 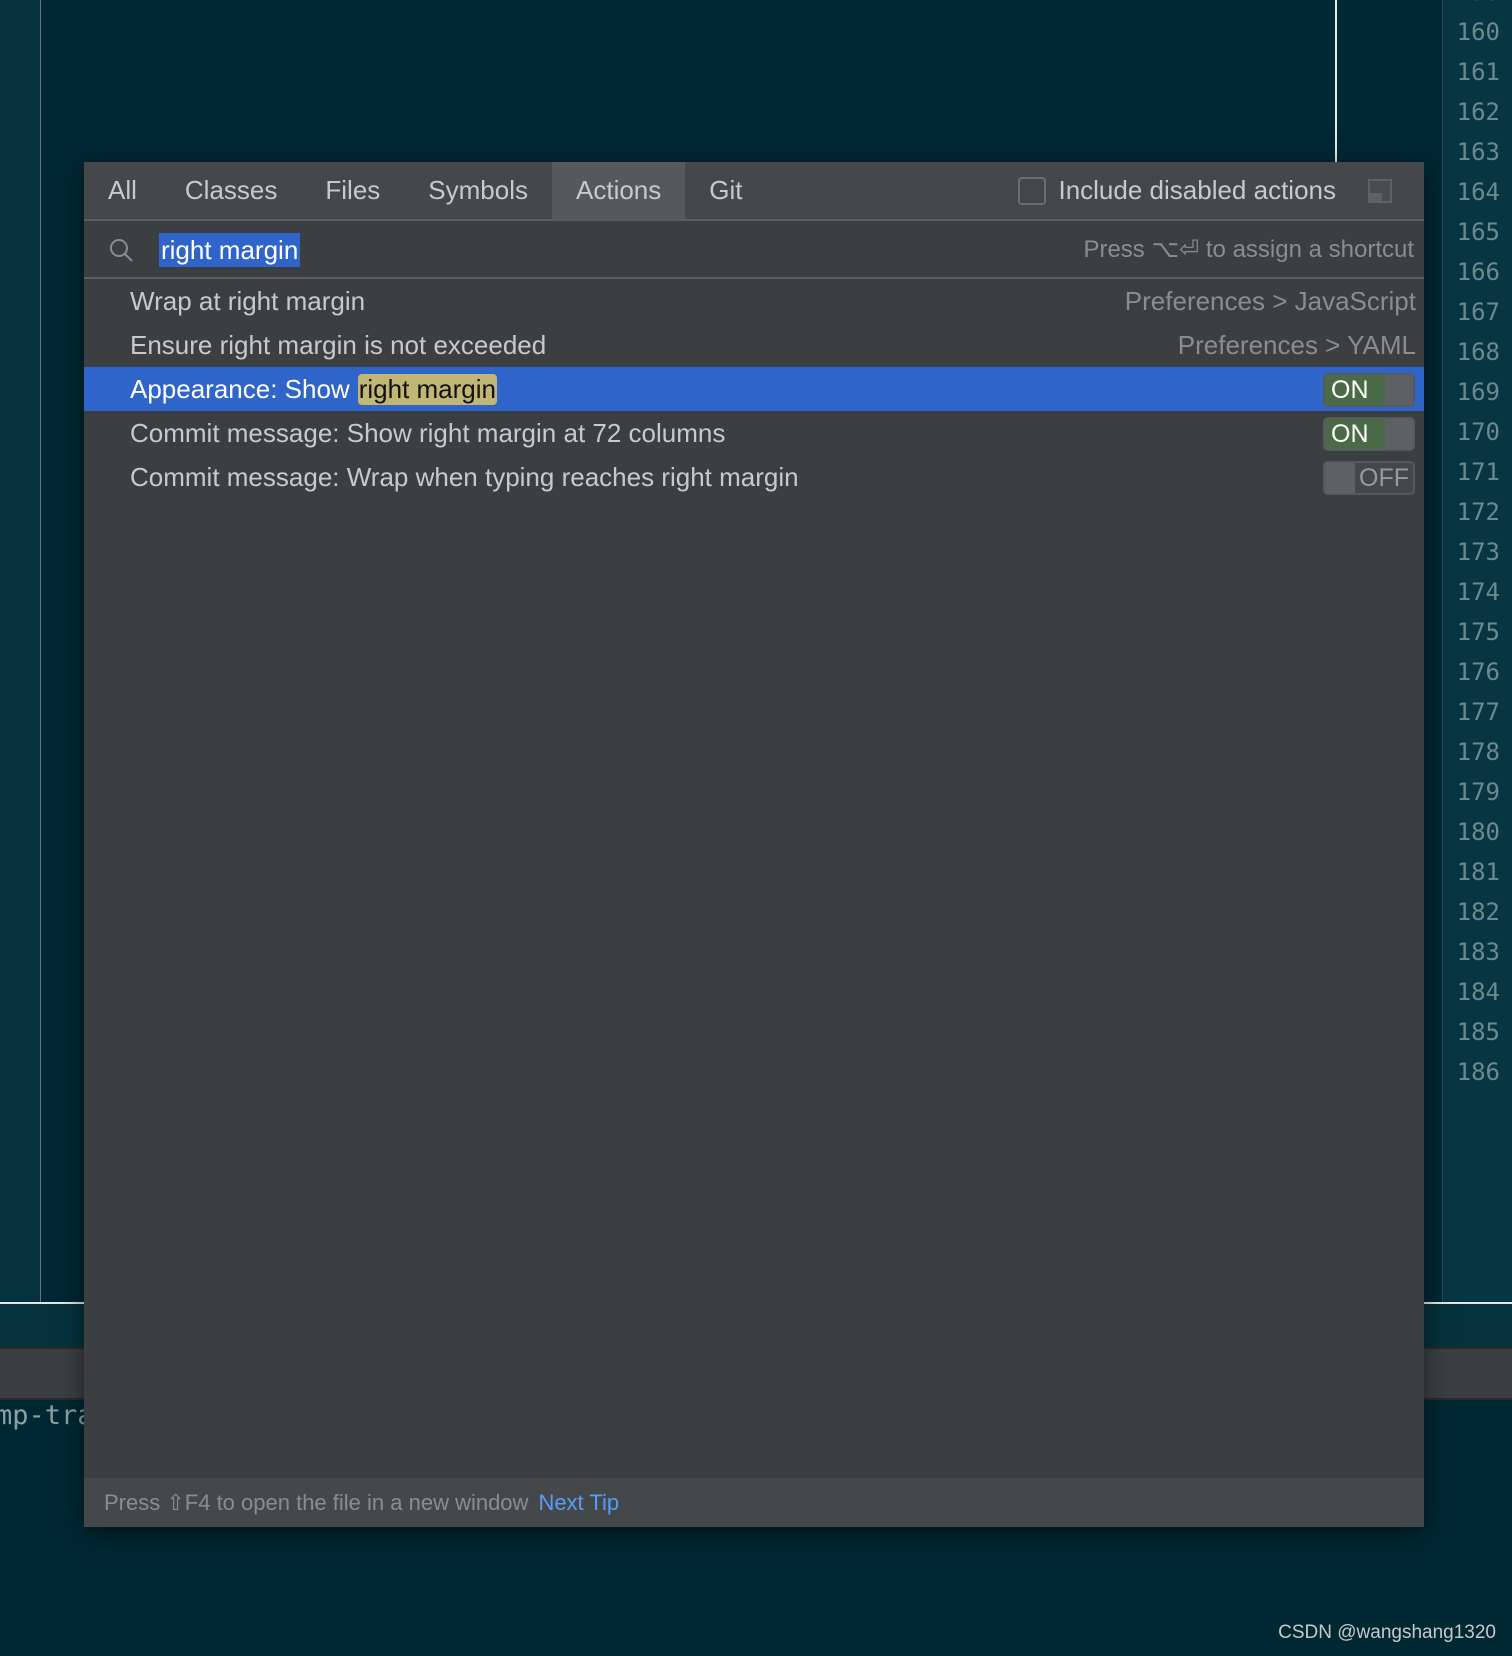 I want to click on include-disabled-actions-checkbox: Include disabled actions, so click(x=1177, y=190).